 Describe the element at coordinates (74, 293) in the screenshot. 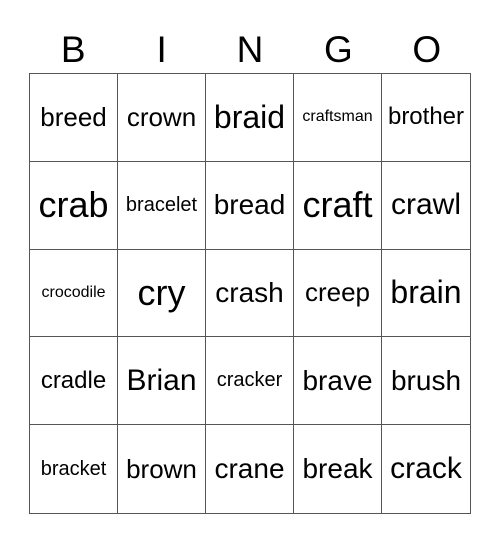

I see `bingo-cell: crocodile` at that location.